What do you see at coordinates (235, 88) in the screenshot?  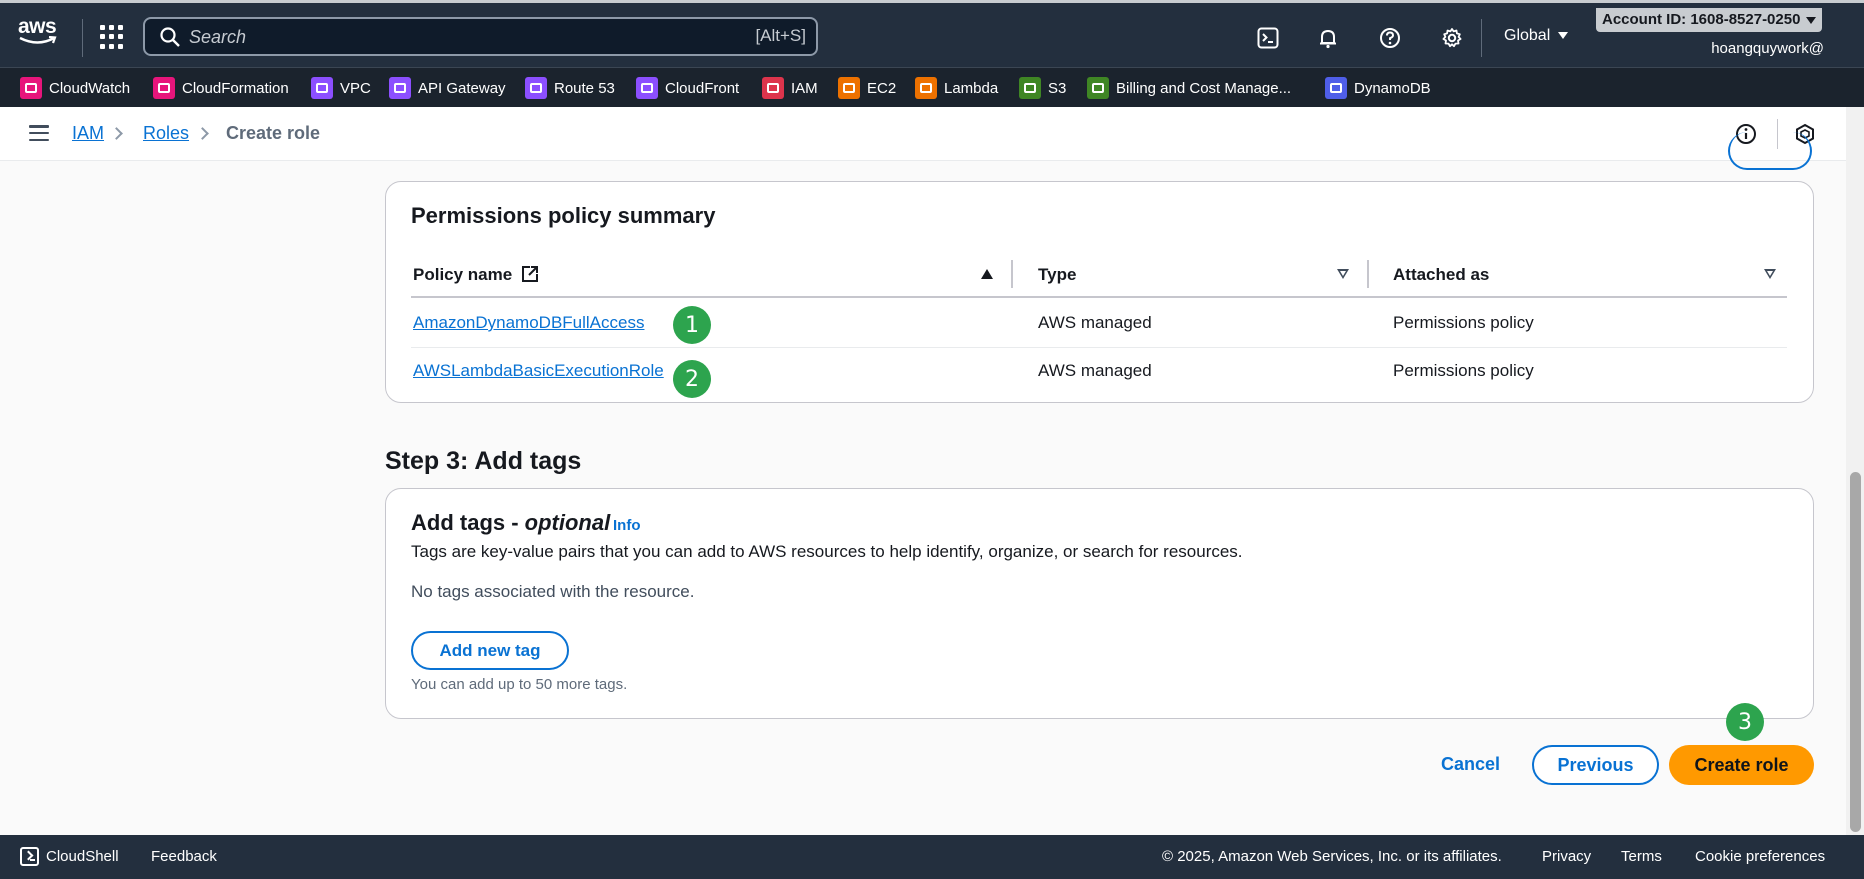 I see `favorite-label: CloudFormation` at bounding box center [235, 88].